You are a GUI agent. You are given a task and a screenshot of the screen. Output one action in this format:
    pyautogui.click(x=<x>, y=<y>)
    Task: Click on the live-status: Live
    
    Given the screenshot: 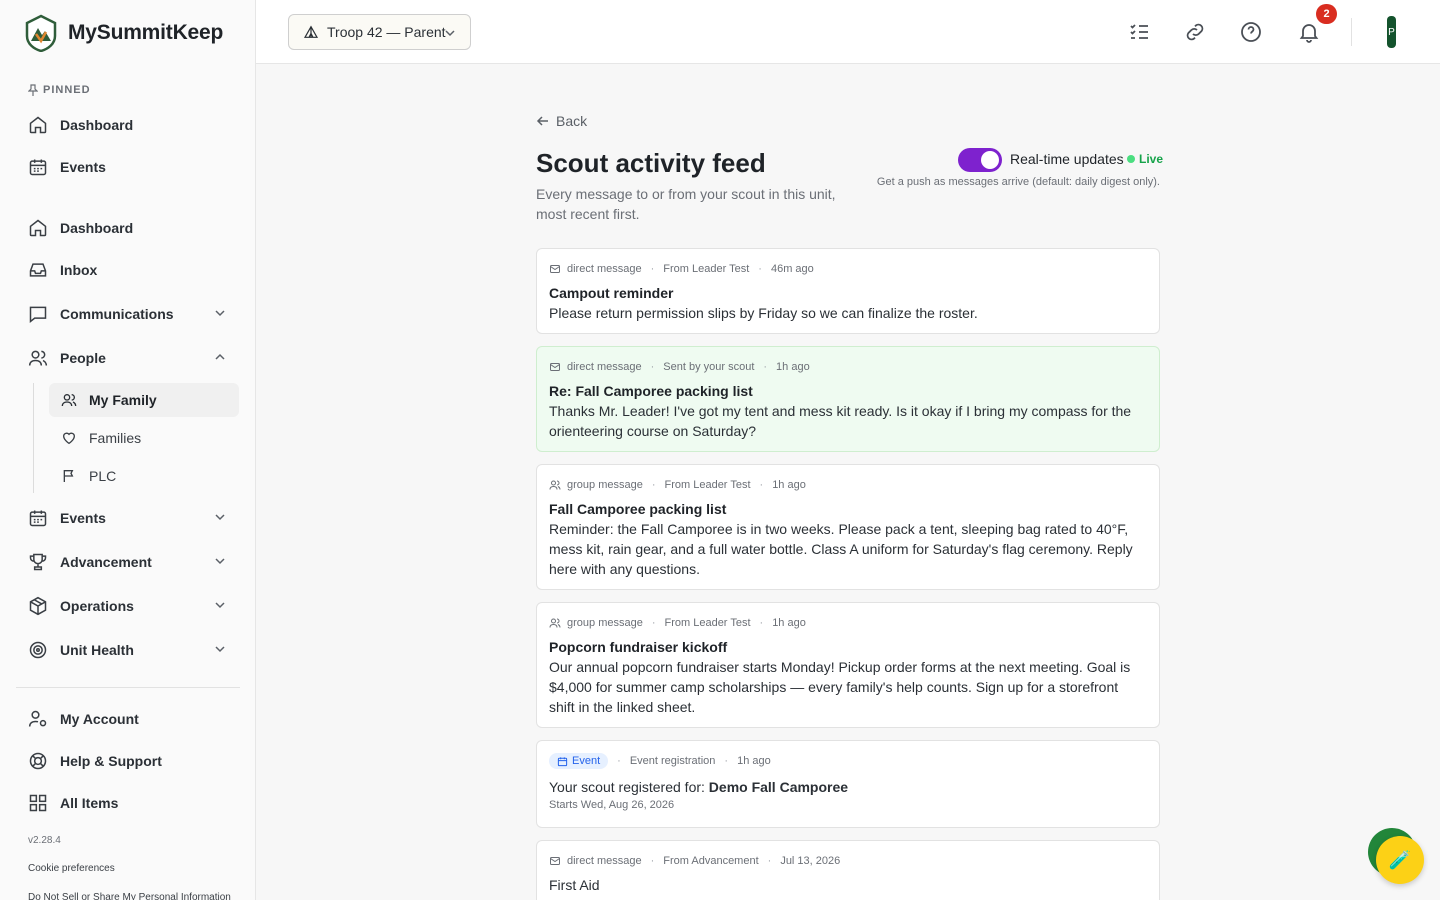 What is the action you would take?
    pyautogui.click(x=1145, y=159)
    